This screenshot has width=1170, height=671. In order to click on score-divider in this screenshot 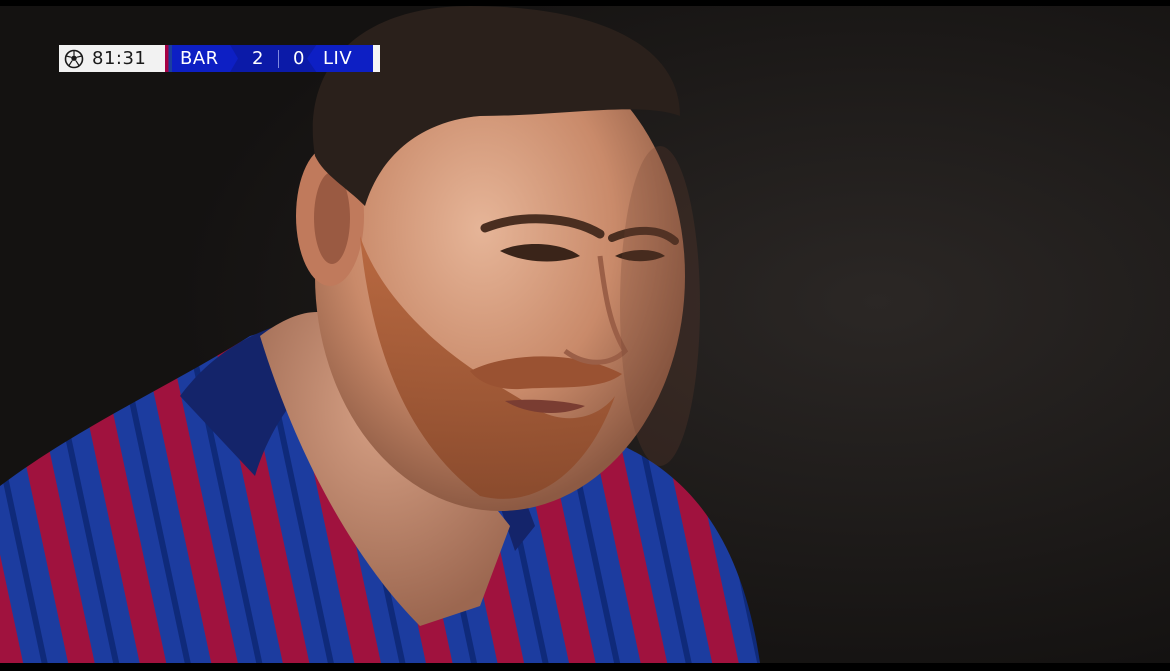, I will do `click(278, 58)`.